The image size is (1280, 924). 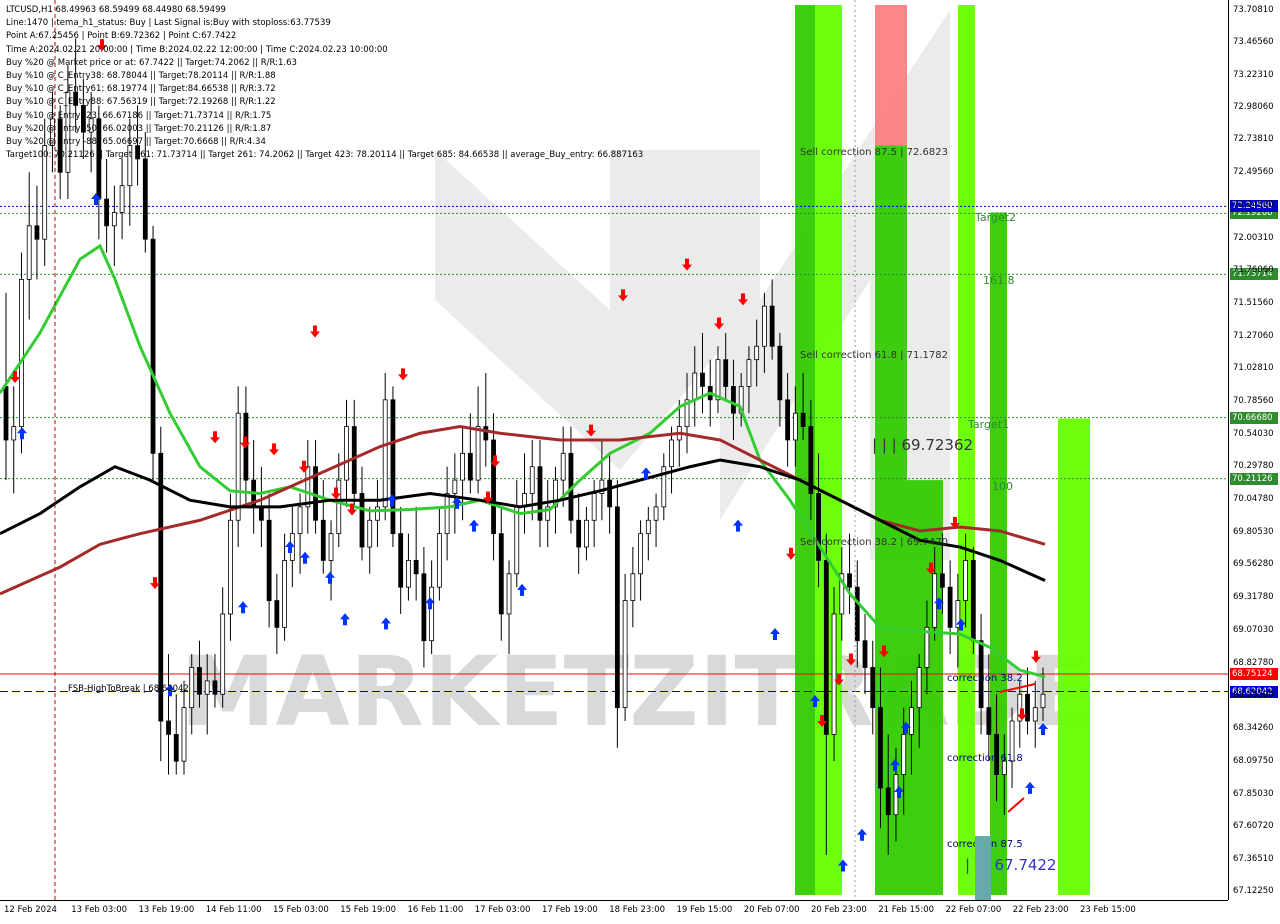 I want to click on y-tick-label: 67.60720, so click(x=1253, y=826).